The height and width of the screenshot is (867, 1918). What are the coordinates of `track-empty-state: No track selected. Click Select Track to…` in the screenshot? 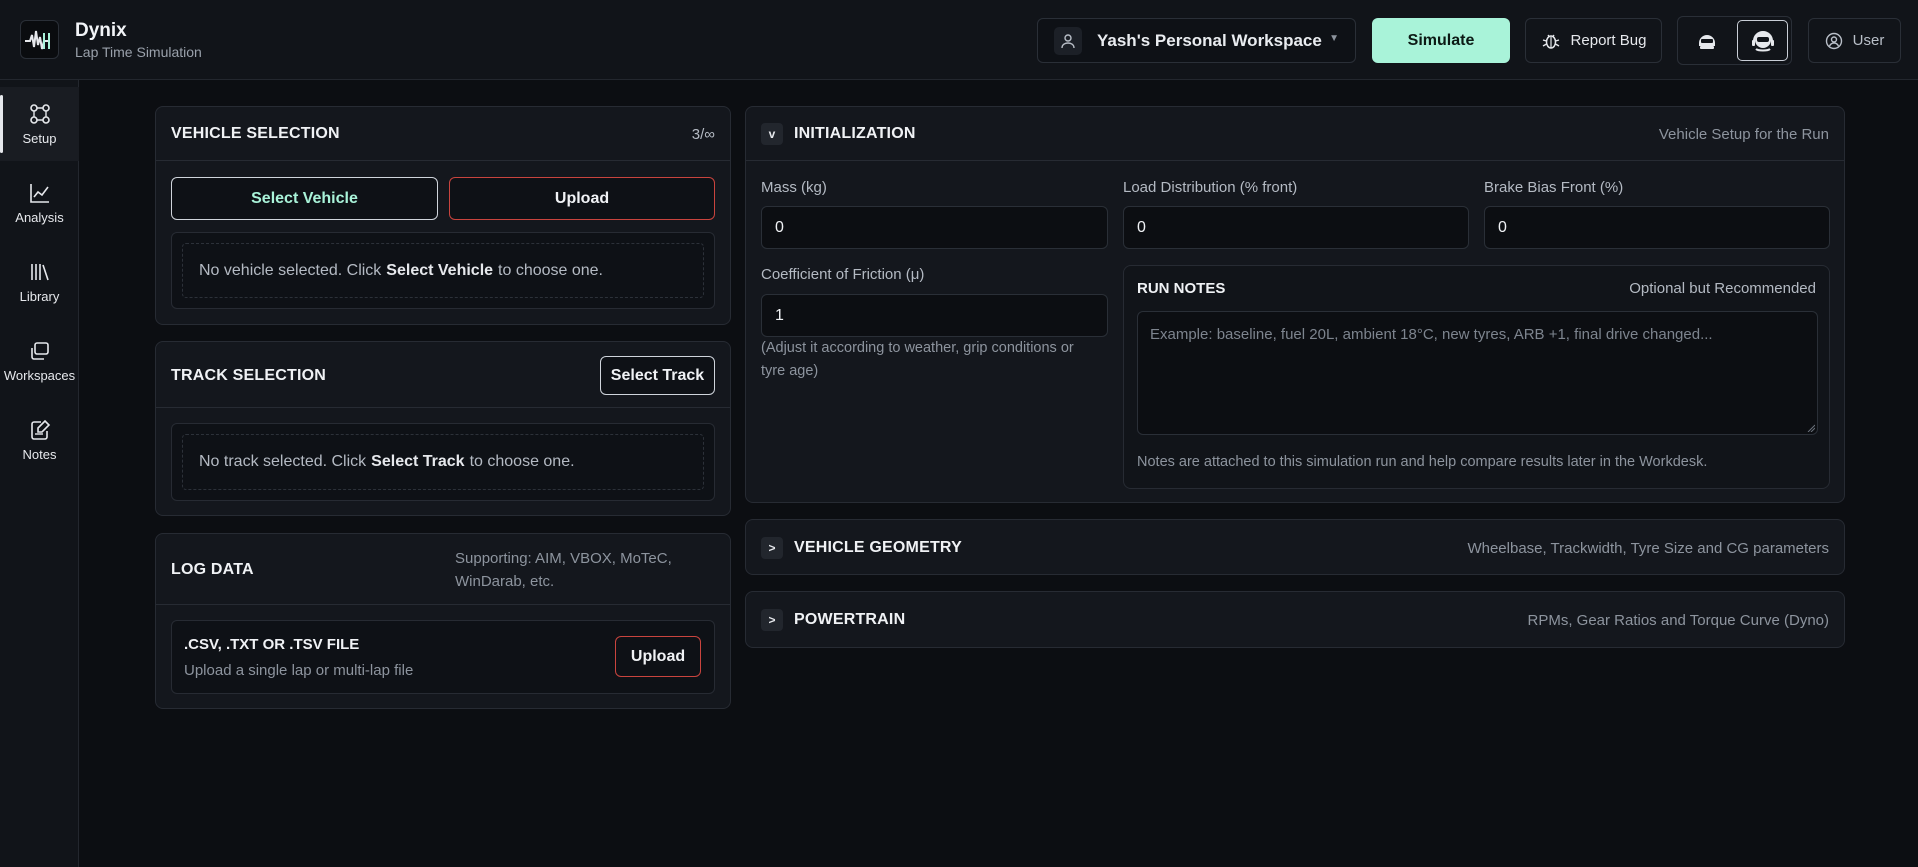 It's located at (443, 462).